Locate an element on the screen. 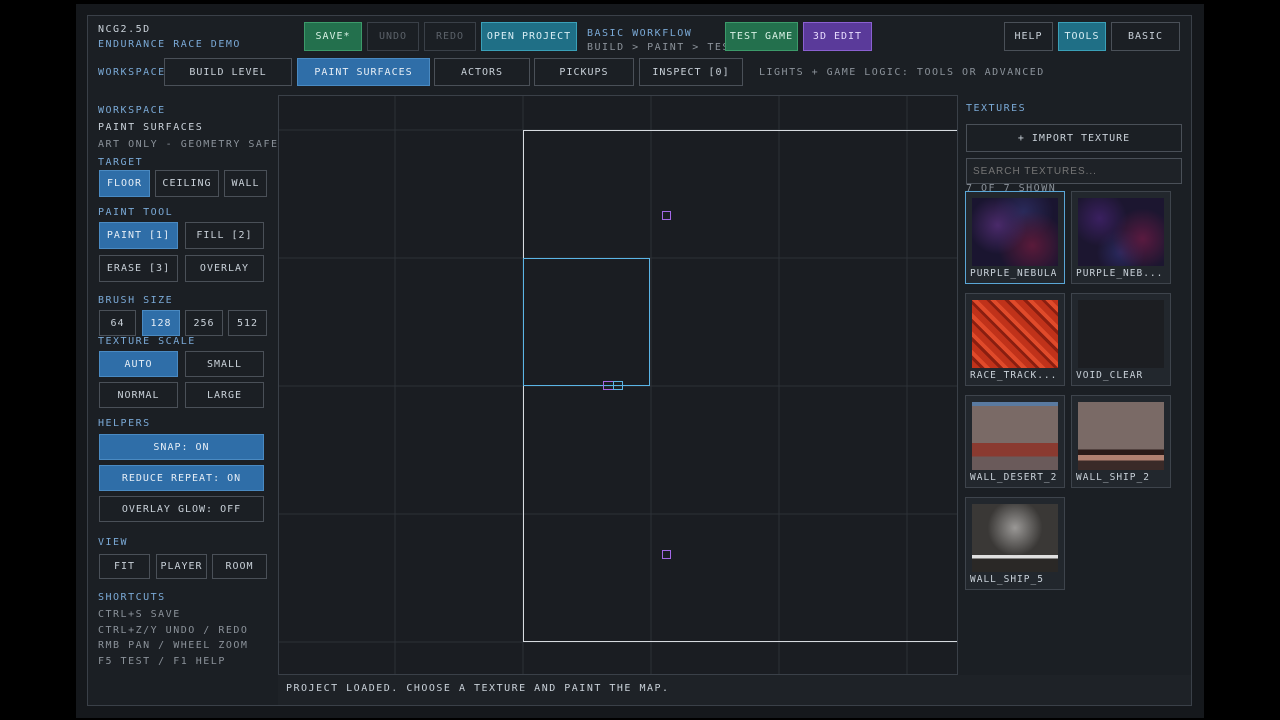 The height and width of the screenshot is (720, 1280). textures-label: TEXTURES is located at coordinates (996, 108).